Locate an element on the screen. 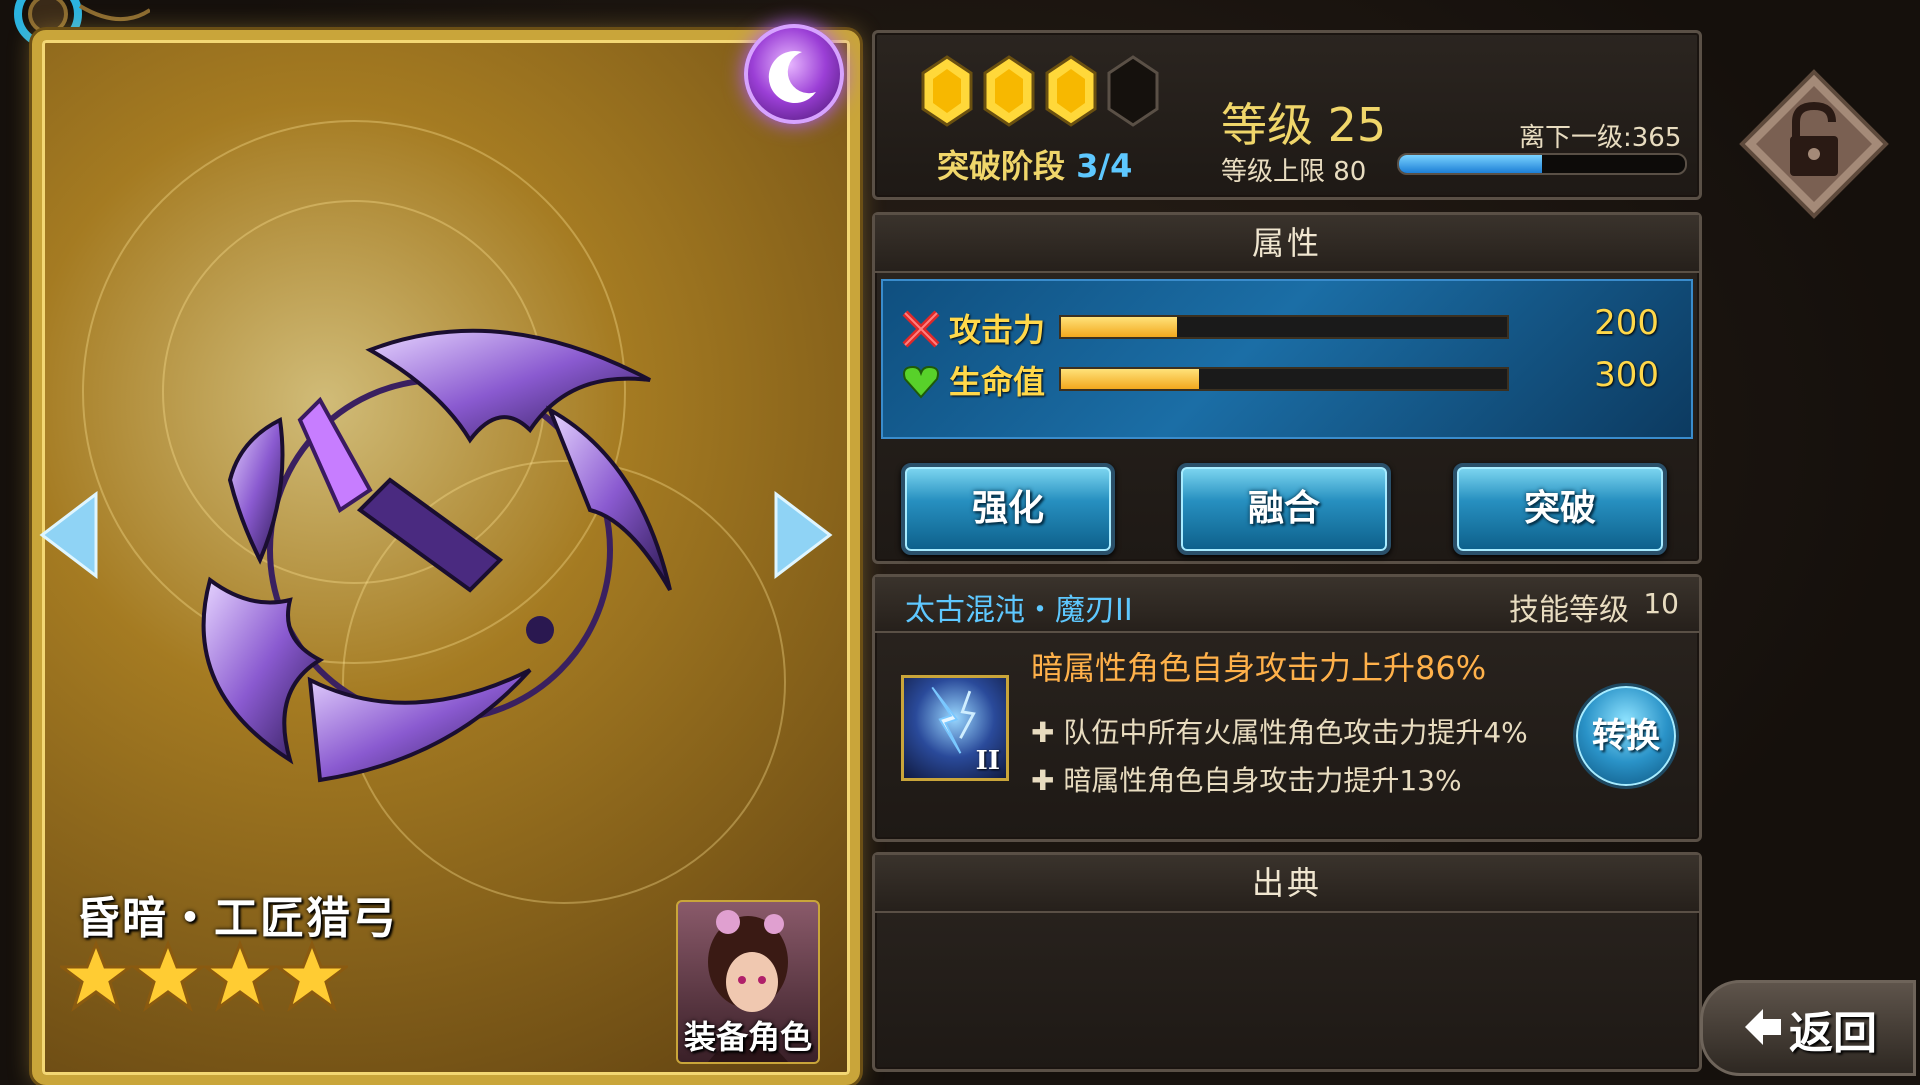  stat-value: 300 is located at coordinates (1626, 375).